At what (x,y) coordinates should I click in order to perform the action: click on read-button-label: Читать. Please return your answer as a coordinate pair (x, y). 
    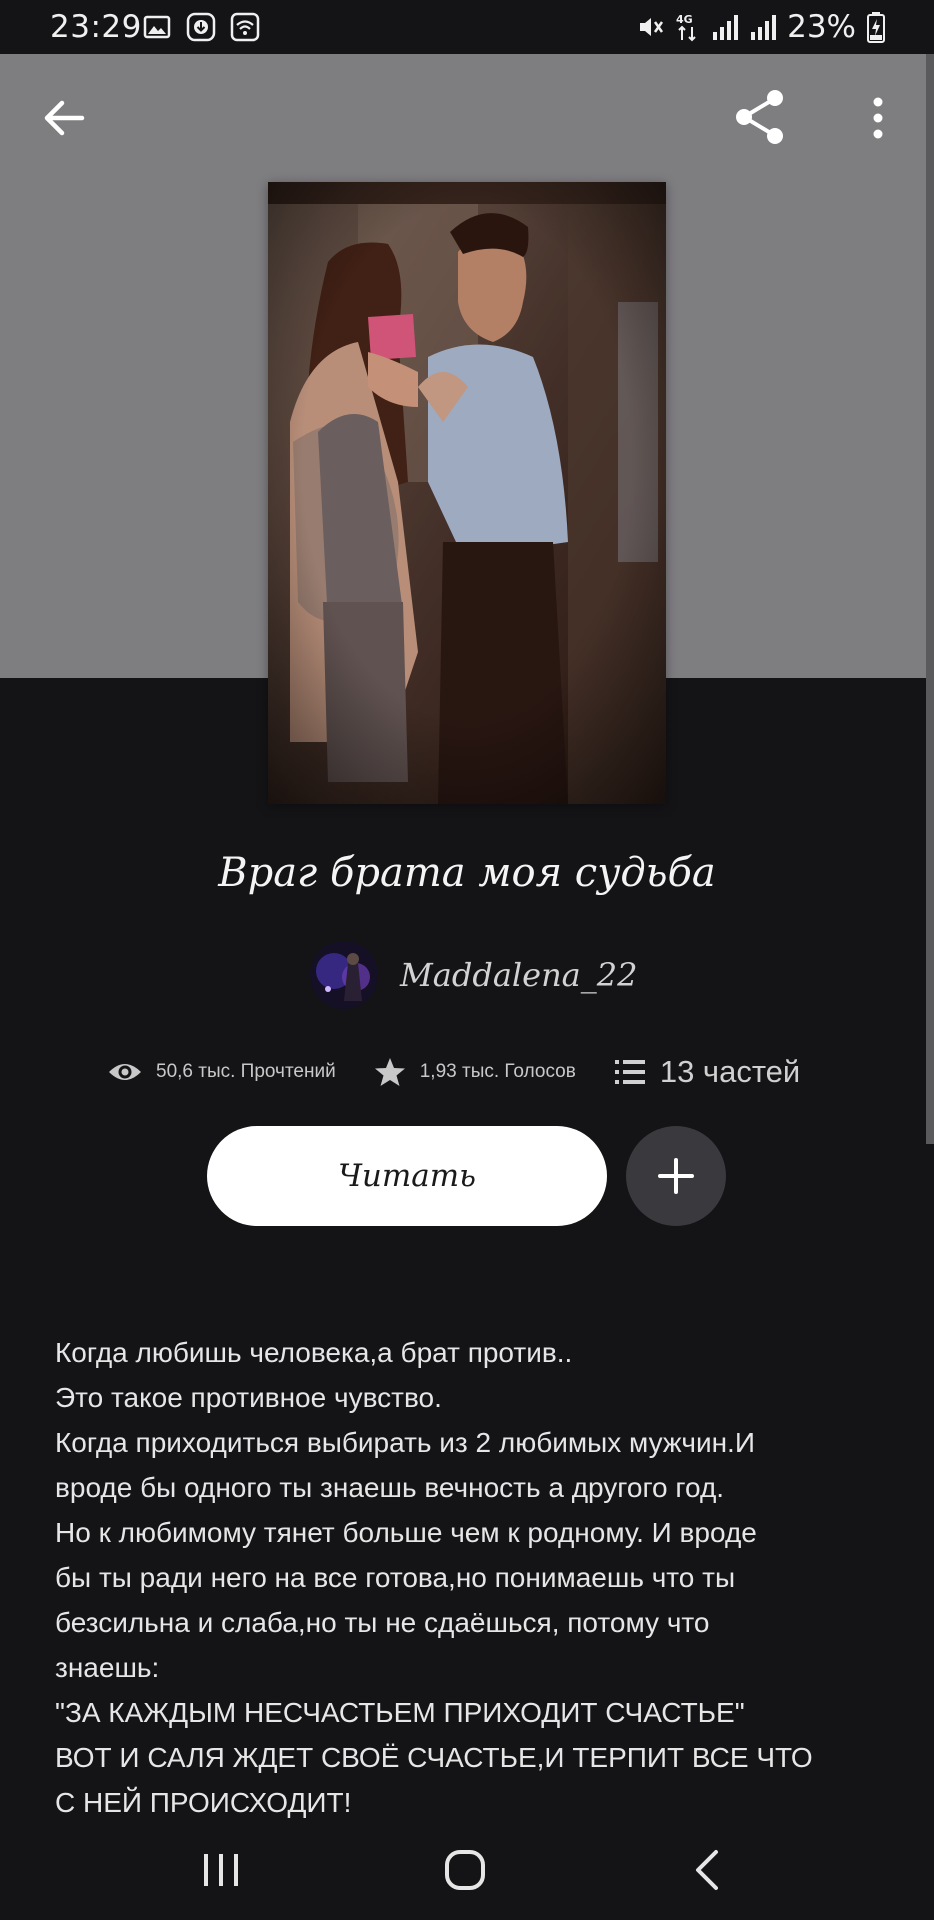
    Looking at the image, I should click on (407, 1176).